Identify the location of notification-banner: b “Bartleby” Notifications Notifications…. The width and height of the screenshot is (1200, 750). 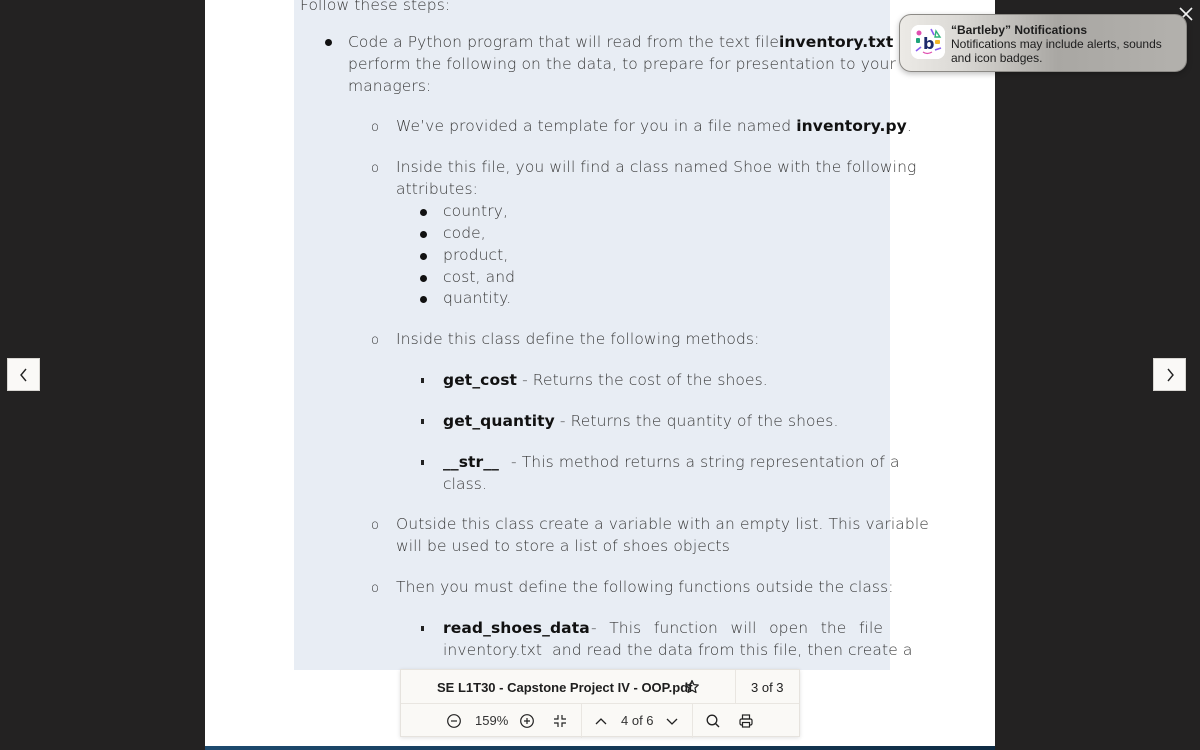
(1043, 43).